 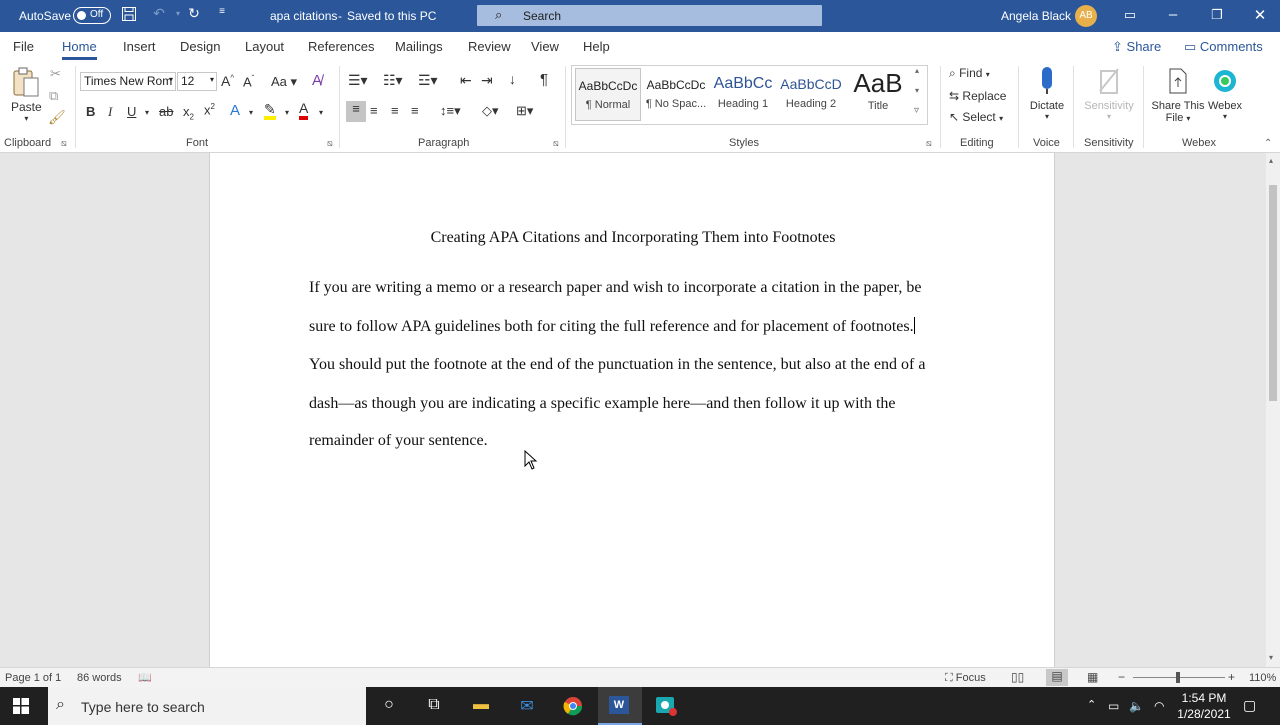 I want to click on autosave-toggle: Off, so click(x=92, y=15).